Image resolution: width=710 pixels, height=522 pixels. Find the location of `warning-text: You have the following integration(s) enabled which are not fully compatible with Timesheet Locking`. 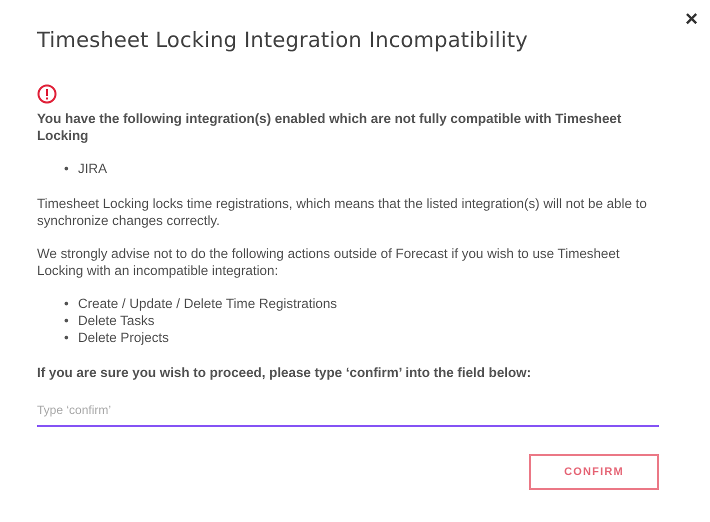

warning-text: You have the following integration(s) enabled which are not fully compatible with Timesheet Locking is located at coordinates (329, 127).